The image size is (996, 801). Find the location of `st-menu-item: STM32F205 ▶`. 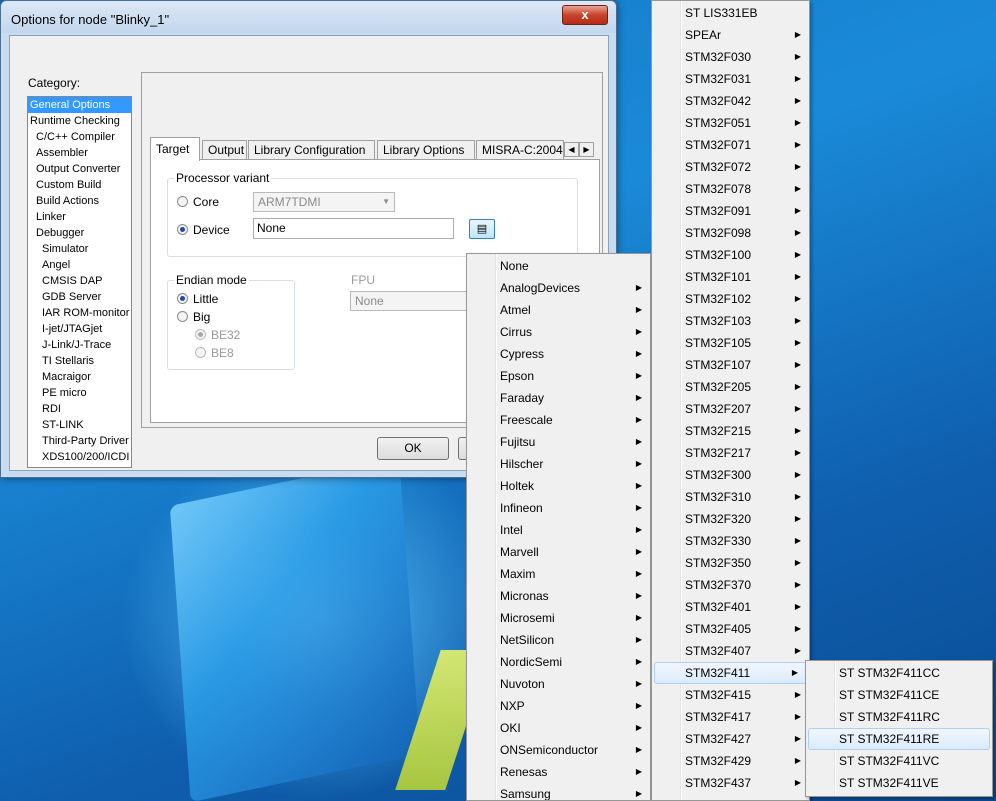

st-menu-item: STM32F205 ▶ is located at coordinates (730, 387).